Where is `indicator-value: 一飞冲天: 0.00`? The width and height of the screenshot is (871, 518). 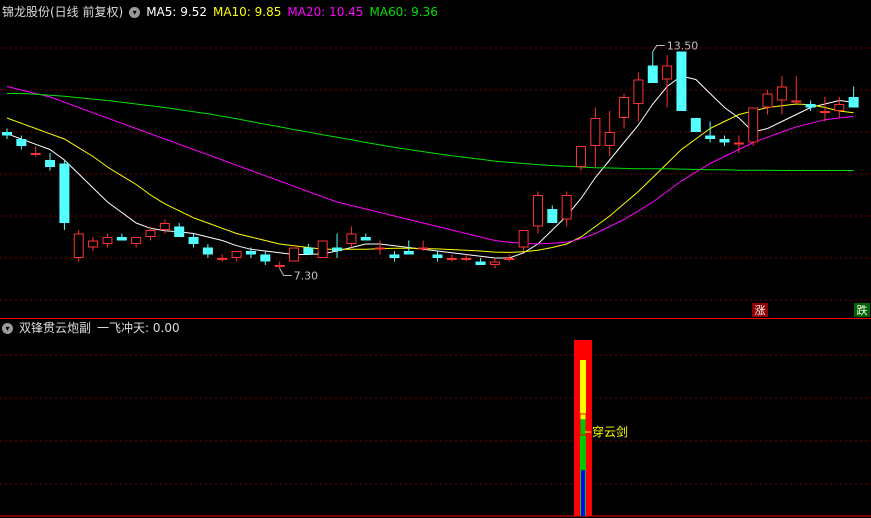 indicator-value: 一飞冲天: 0.00 is located at coordinates (138, 328).